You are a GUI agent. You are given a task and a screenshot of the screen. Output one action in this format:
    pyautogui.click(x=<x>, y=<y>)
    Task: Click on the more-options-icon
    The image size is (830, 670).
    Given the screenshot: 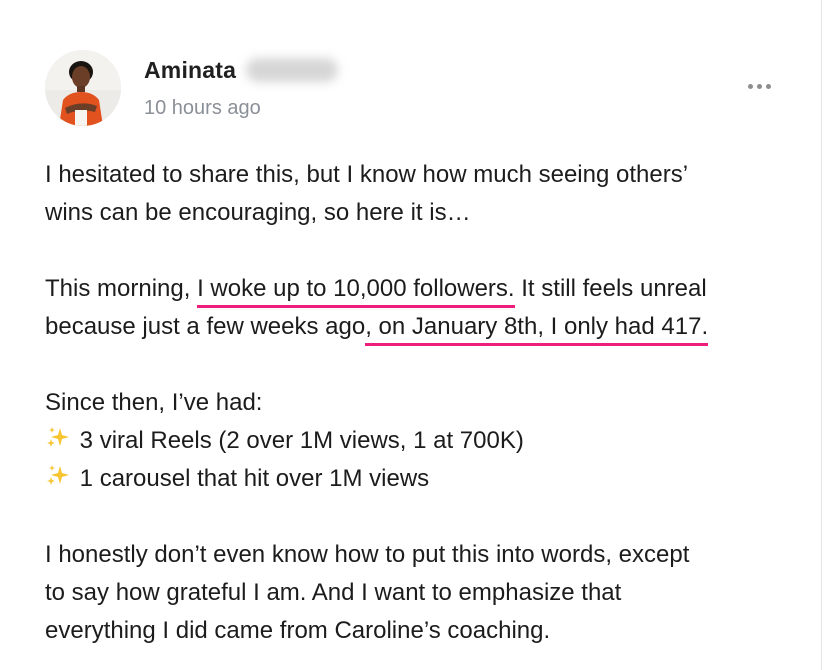 What is the action you would take?
    pyautogui.click(x=759, y=86)
    